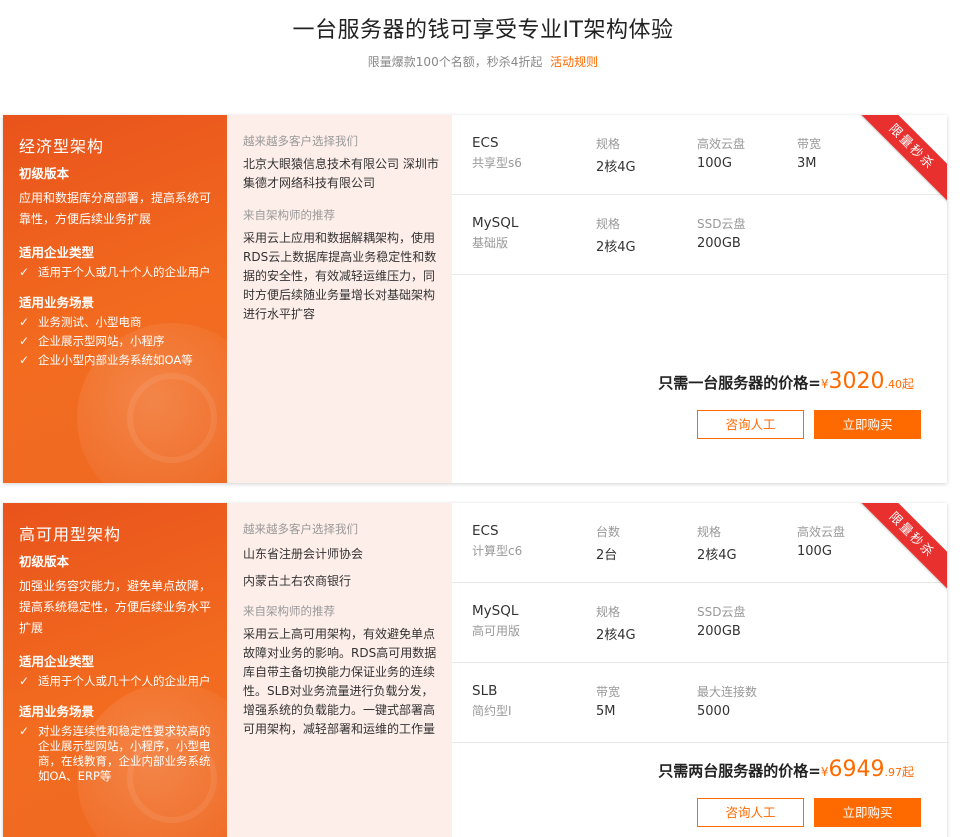 This screenshot has height=837, width=966. I want to click on price-line: 只需一台服务器的价格=¥3020.40起, so click(786, 381).